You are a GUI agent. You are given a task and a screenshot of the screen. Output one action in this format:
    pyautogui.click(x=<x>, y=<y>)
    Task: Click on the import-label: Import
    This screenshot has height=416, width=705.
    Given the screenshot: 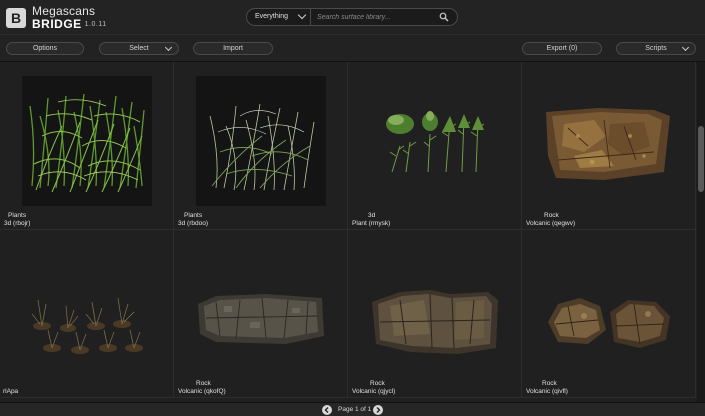 What is the action you would take?
    pyautogui.click(x=233, y=48)
    